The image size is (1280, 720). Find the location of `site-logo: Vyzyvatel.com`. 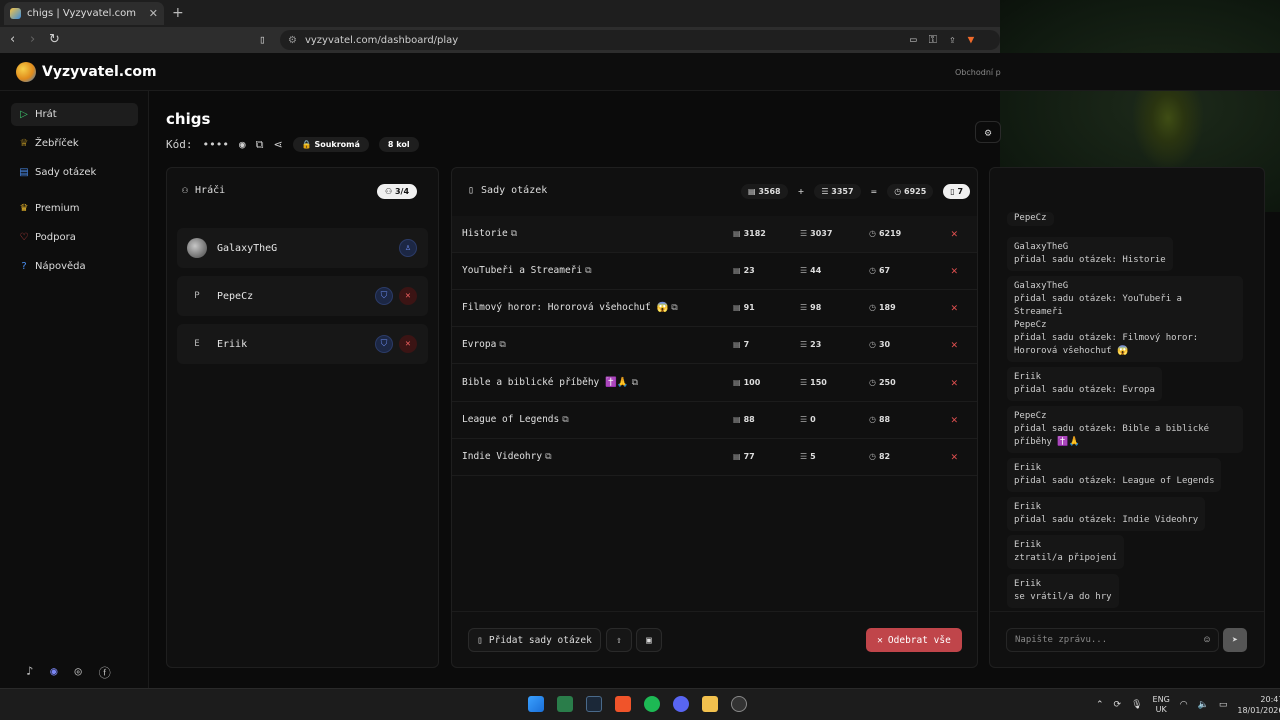

site-logo: Vyzyvatel.com is located at coordinates (86, 72).